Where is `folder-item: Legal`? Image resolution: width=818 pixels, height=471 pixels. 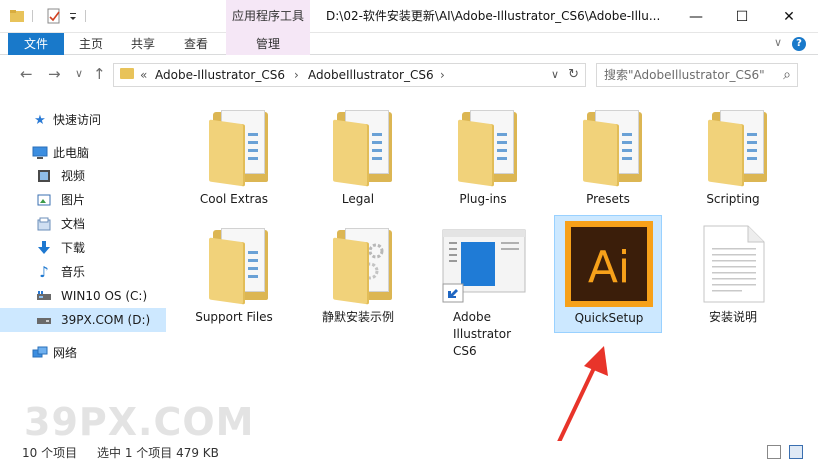
folder-item: Legal is located at coordinates (358, 153).